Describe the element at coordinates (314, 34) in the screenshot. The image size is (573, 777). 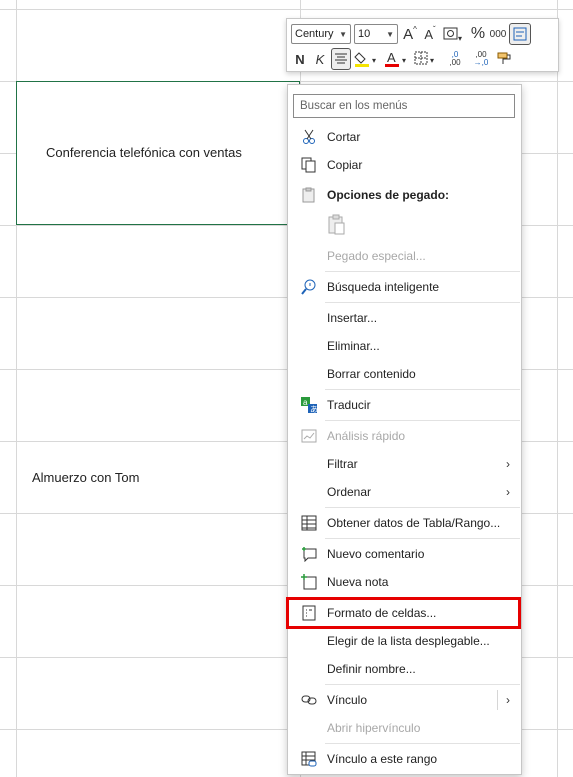
I see `font-name-value: Century` at that location.